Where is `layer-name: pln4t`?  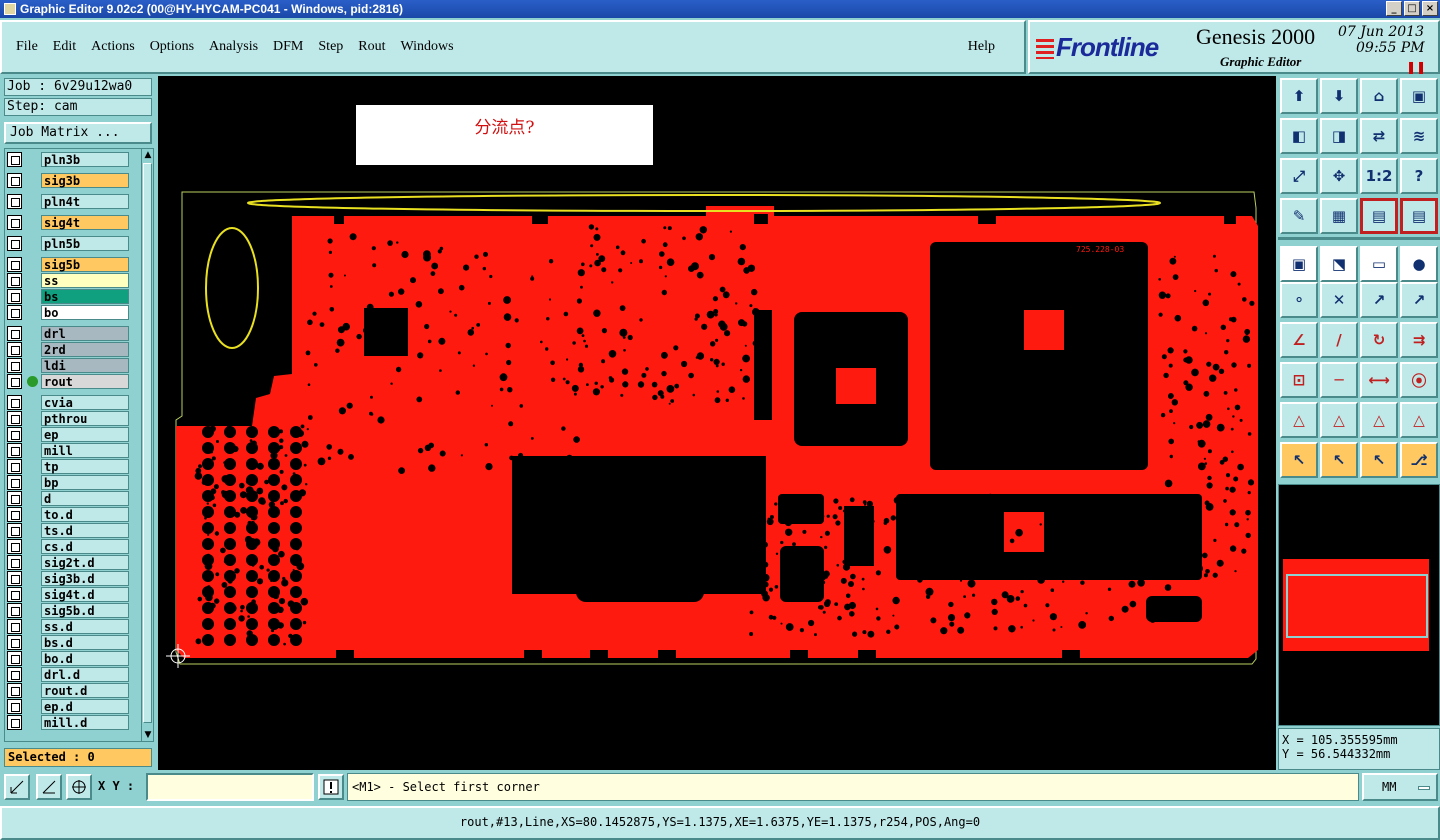
layer-name: pln4t is located at coordinates (85, 201).